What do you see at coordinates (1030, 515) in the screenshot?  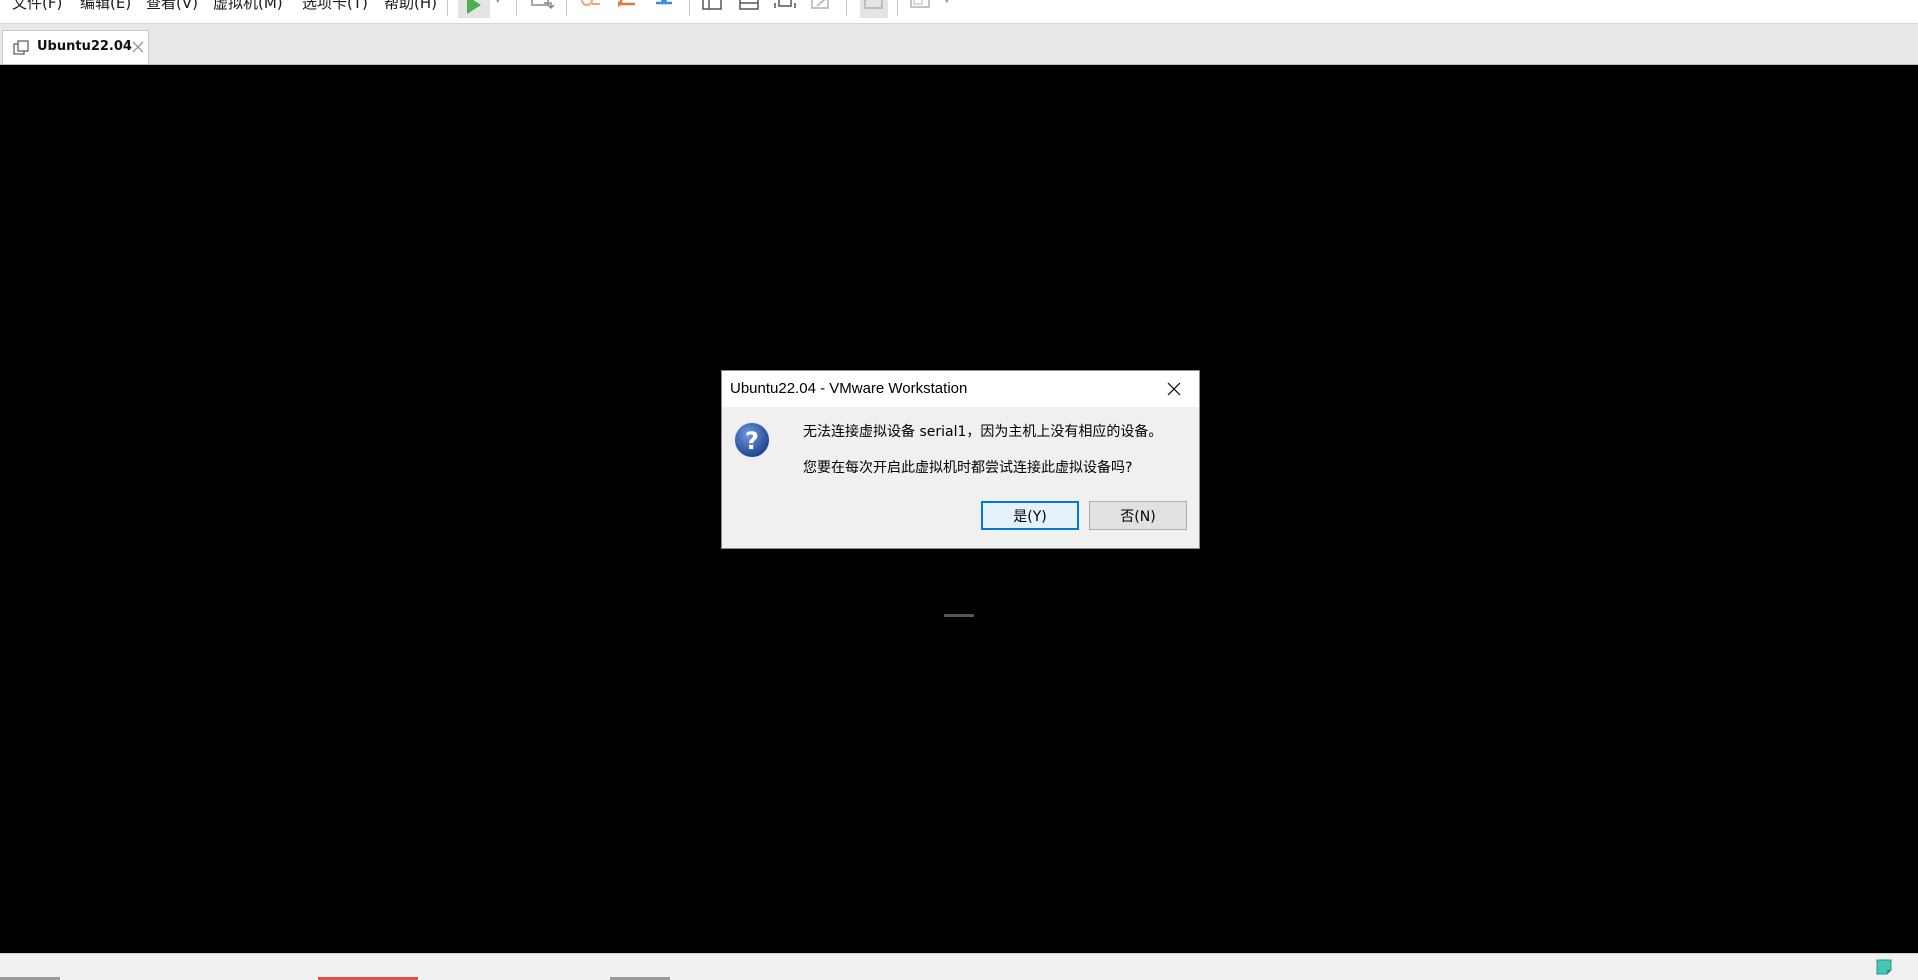 I see `yes-button: 是(Y)` at bounding box center [1030, 515].